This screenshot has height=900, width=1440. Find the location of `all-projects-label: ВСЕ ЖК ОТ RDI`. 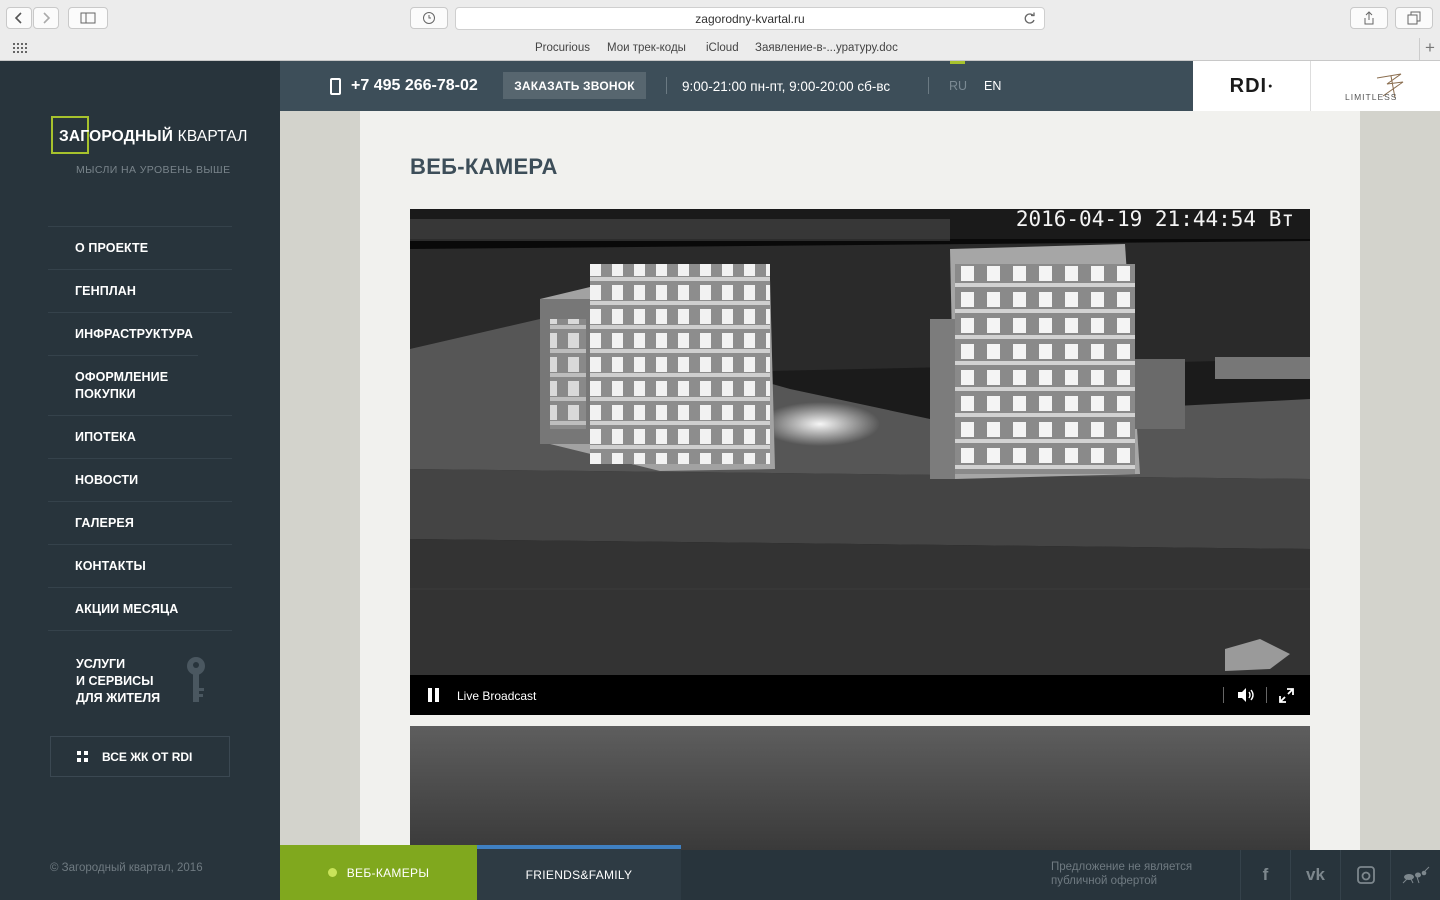

all-projects-label: ВСЕ ЖК ОТ RDI is located at coordinates (147, 756).